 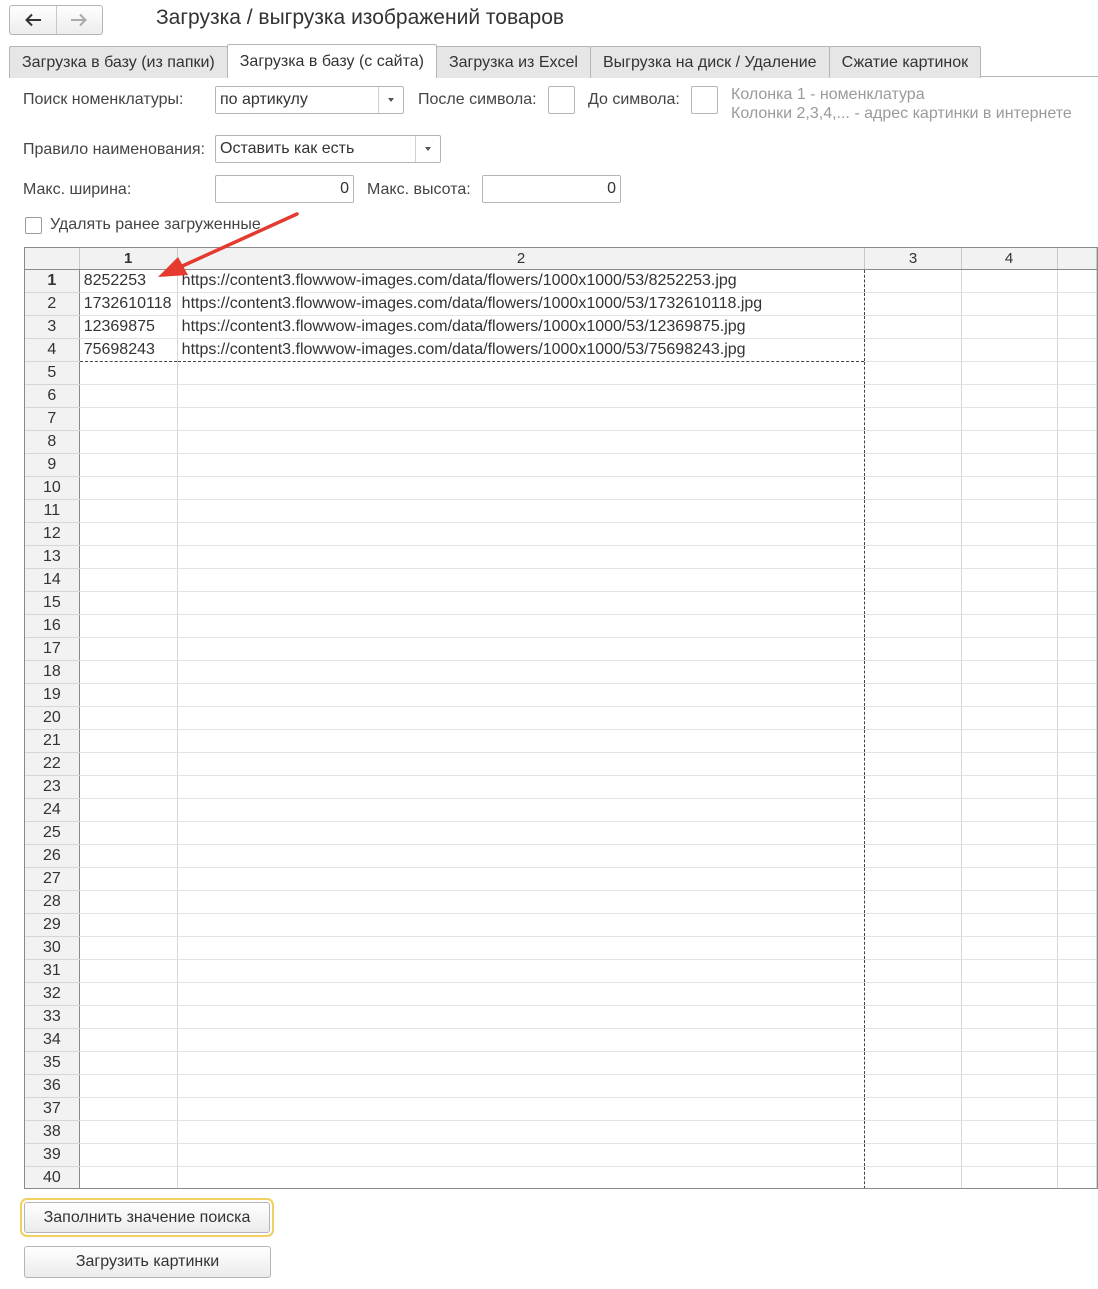 I want to click on row-number: 20, so click(x=52, y=718).